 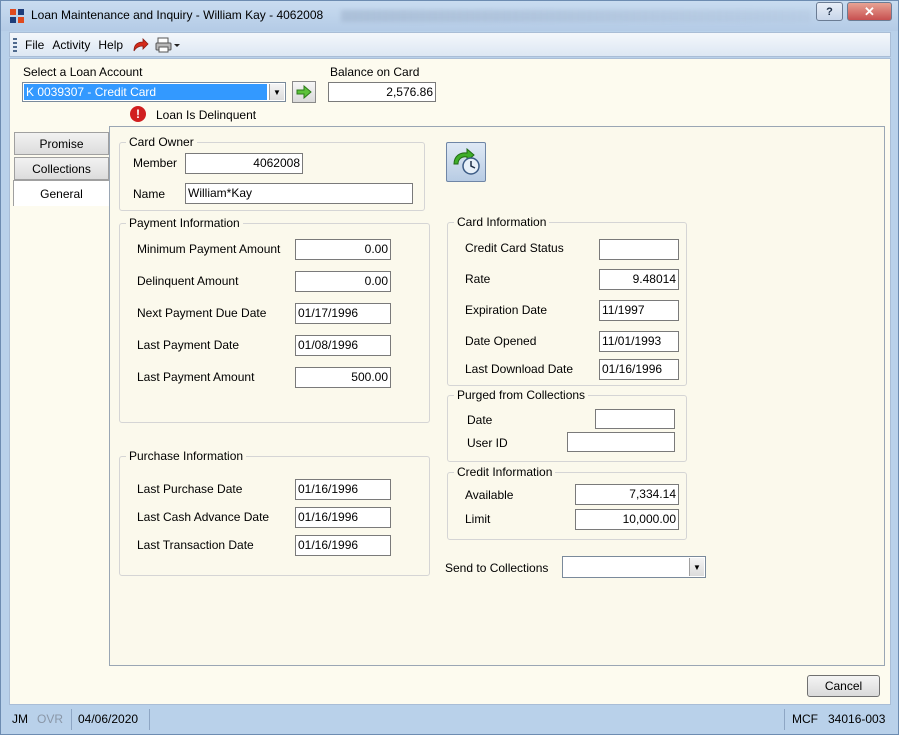 I want to click on card-owner-title: Card Owner, so click(x=161, y=142).